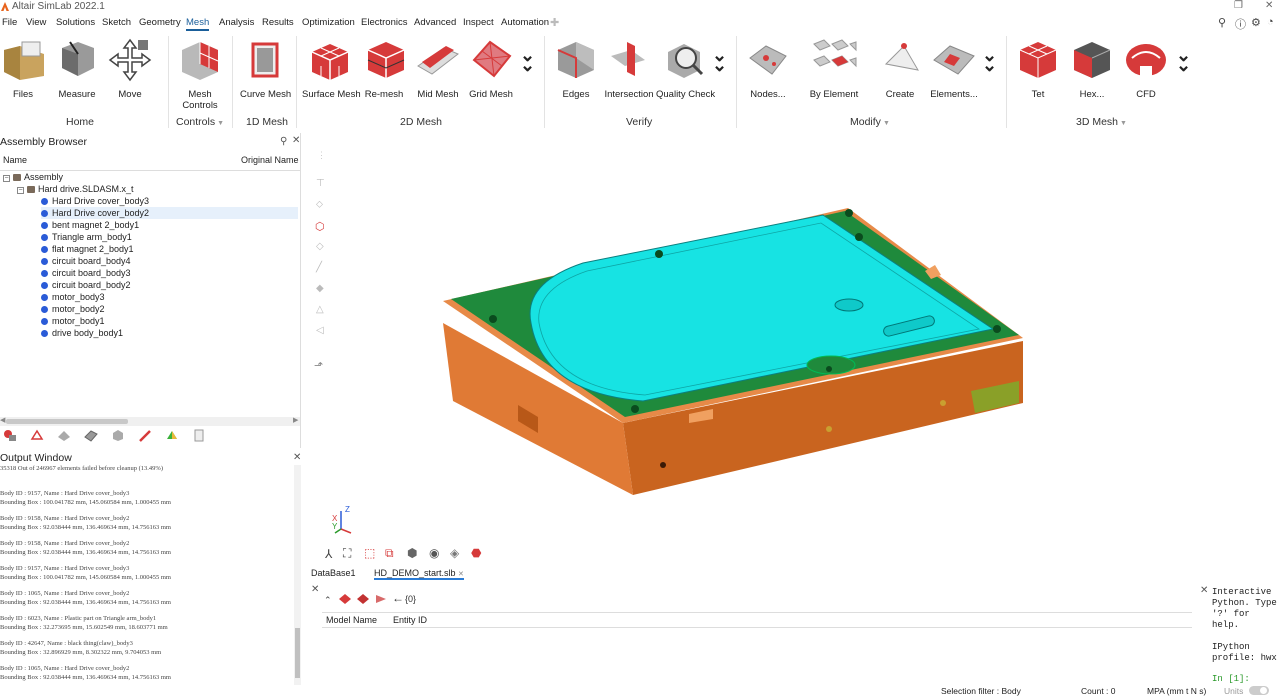 The width and height of the screenshot is (1280, 696). What do you see at coordinates (478, 22) in the screenshot?
I see `menu-inspect: Inspect` at bounding box center [478, 22].